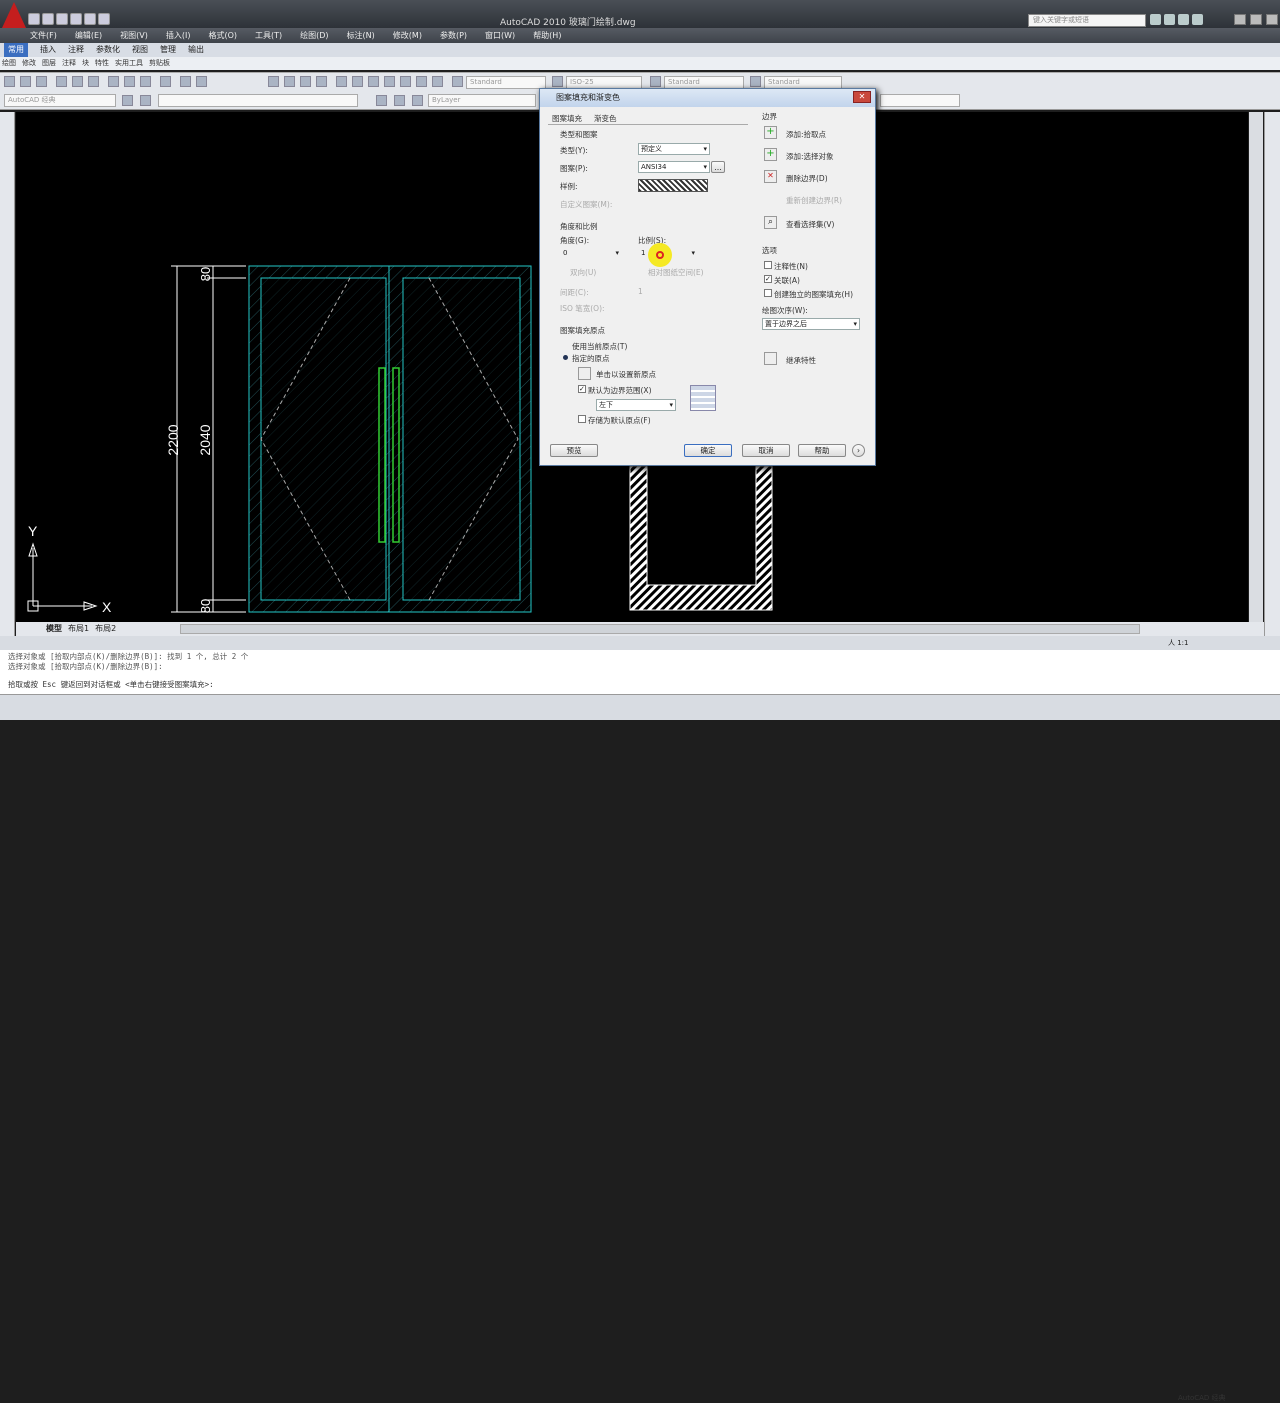 This screenshot has height=1403, width=1280. I want to click on table-style-icon, so click(655, 81).